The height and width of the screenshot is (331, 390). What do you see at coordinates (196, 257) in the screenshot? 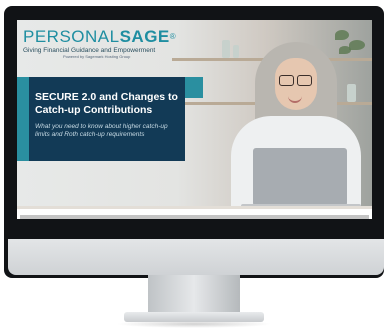
I see `monitor-chin` at bounding box center [196, 257].